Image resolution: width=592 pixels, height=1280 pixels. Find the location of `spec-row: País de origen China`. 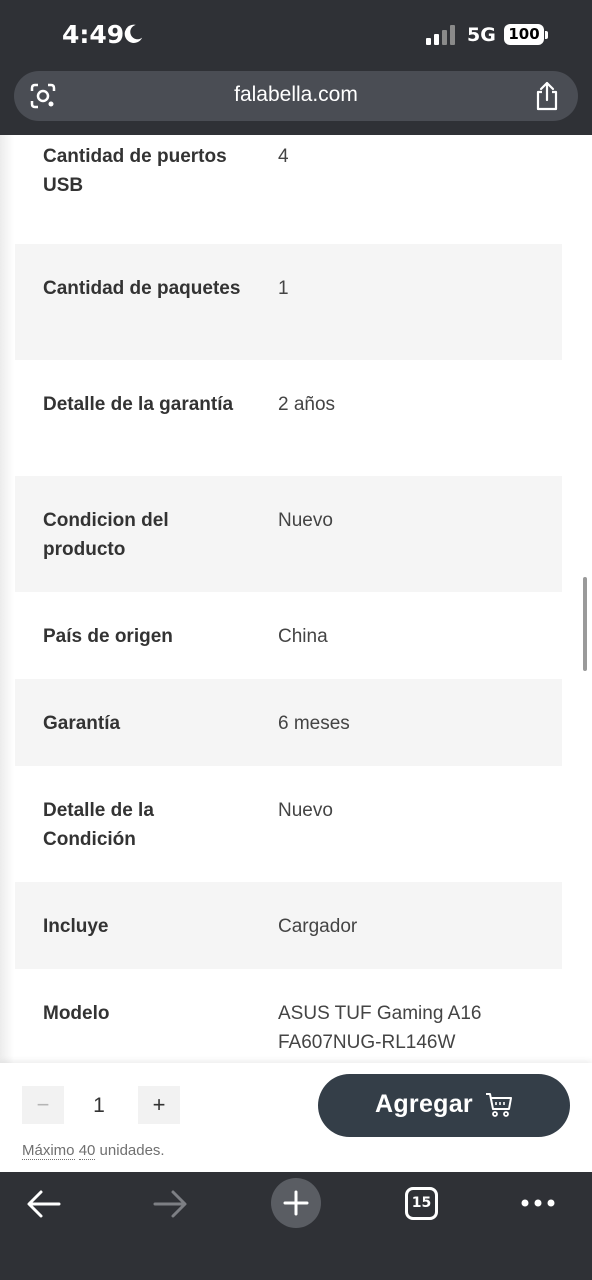

spec-row: País de origen China is located at coordinates (288, 635).